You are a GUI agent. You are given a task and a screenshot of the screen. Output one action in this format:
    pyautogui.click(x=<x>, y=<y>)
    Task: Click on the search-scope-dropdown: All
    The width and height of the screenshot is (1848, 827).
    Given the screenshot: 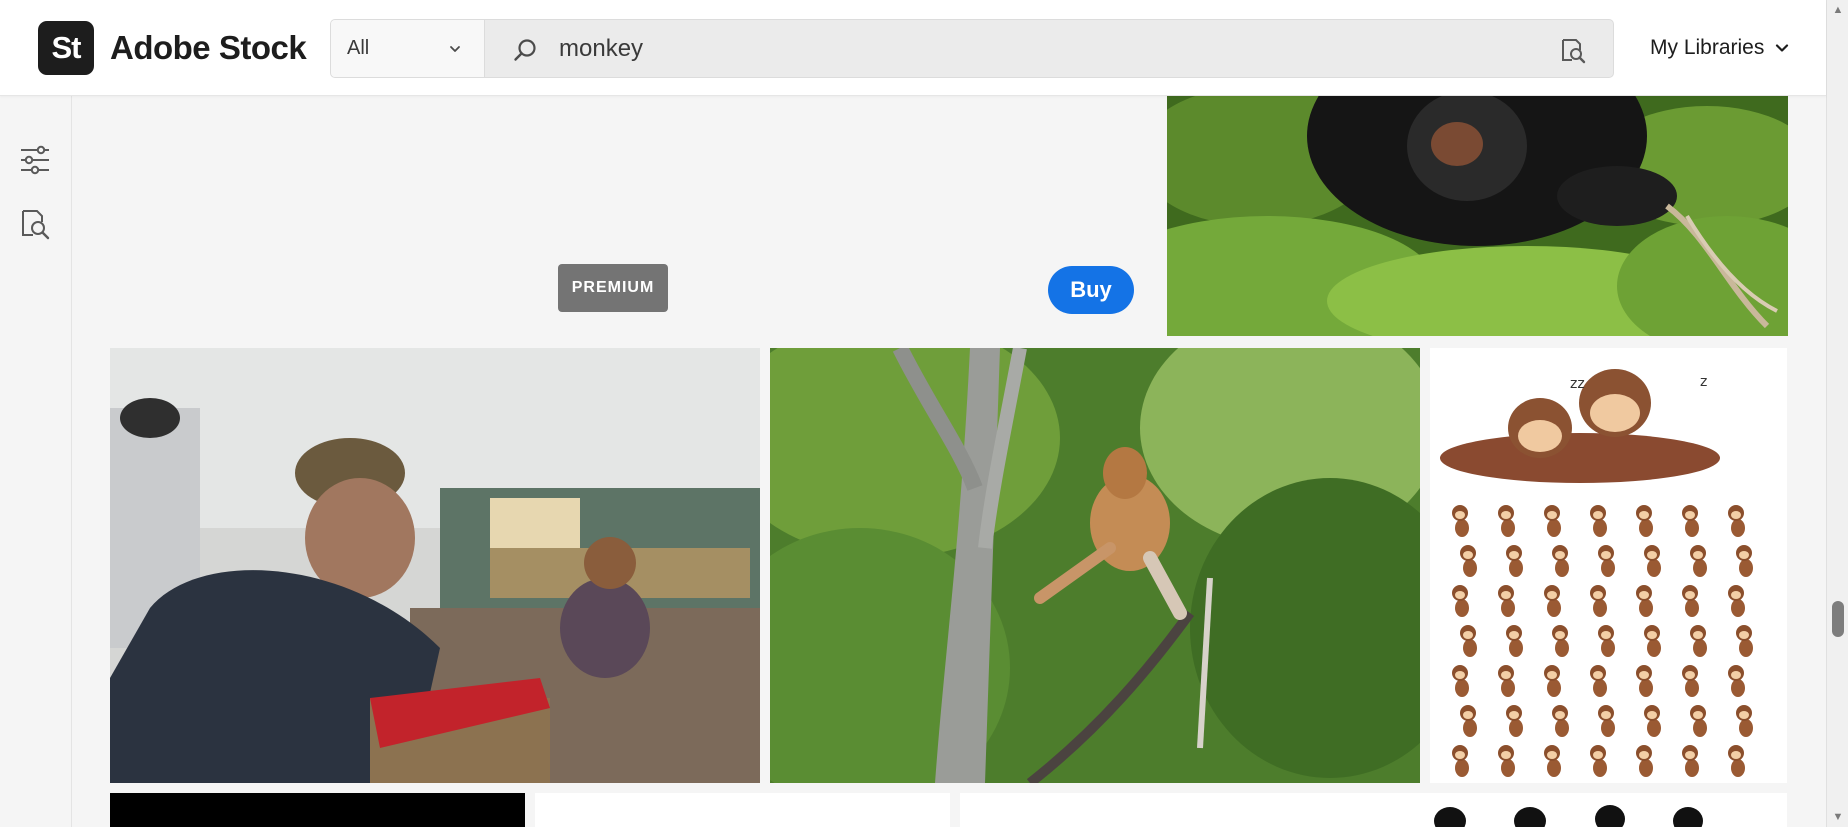 What is the action you would take?
    pyautogui.click(x=408, y=48)
    